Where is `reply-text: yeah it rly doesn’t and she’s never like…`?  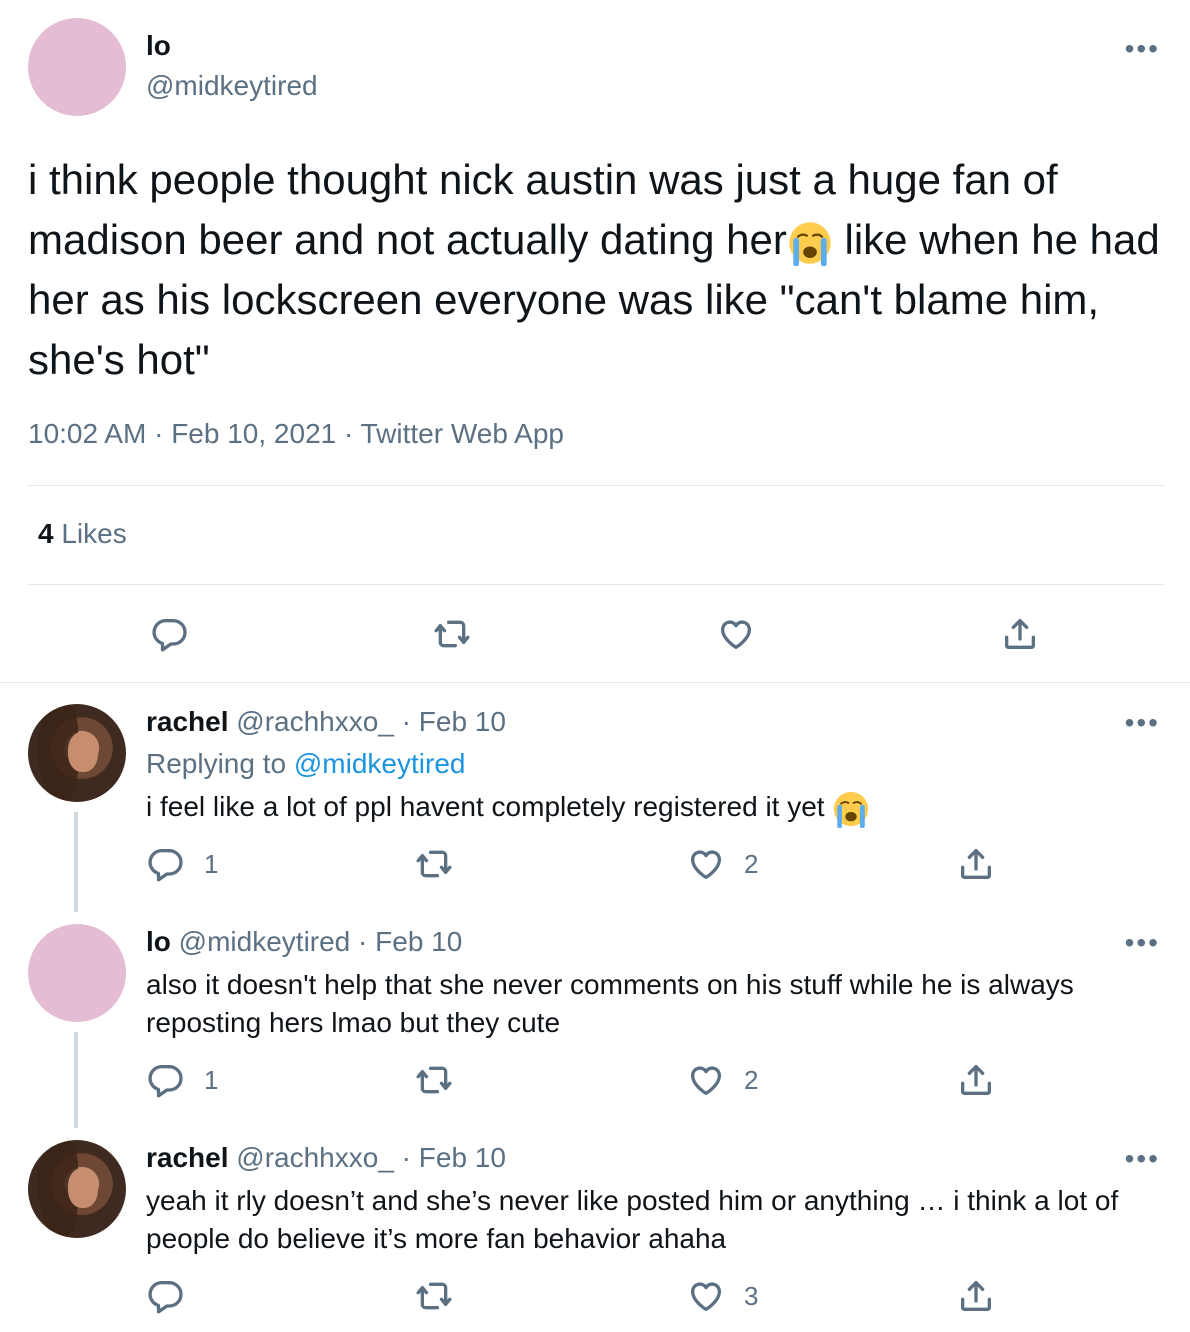
reply-text: yeah it rly doesn’t and she’s never like… is located at coordinates (632, 1219).